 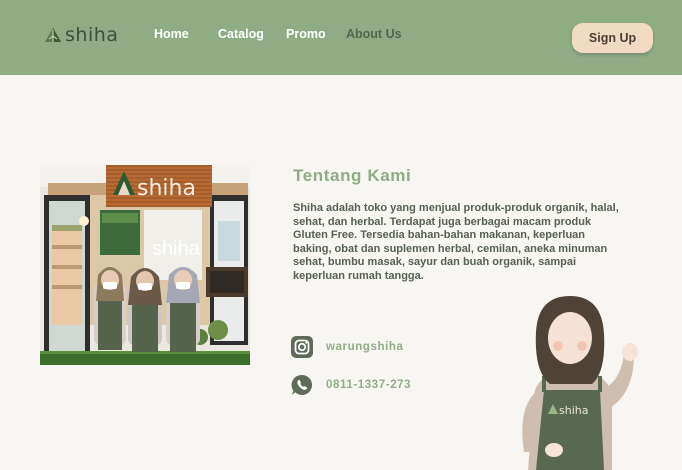 I want to click on nav-about-us: About Us, so click(x=374, y=34).